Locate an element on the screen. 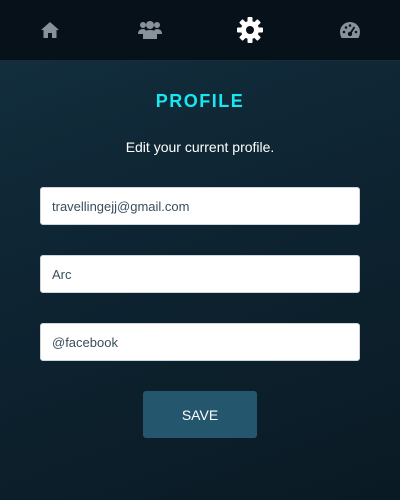 Image resolution: width=400 pixels, height=500 pixels. name-field is located at coordinates (200, 274).